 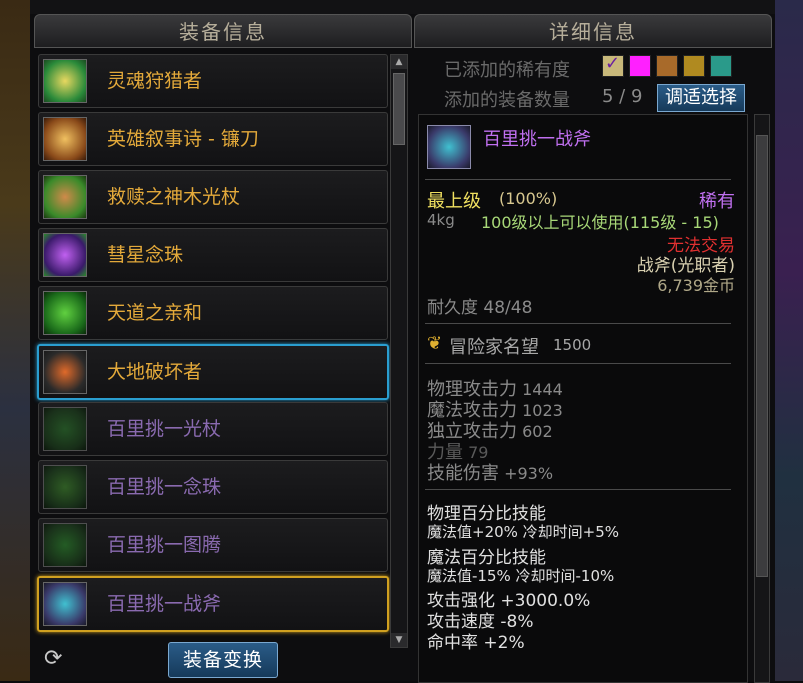 What do you see at coordinates (696, 285) in the screenshot?
I see `item-price: 6,739金币` at bounding box center [696, 285].